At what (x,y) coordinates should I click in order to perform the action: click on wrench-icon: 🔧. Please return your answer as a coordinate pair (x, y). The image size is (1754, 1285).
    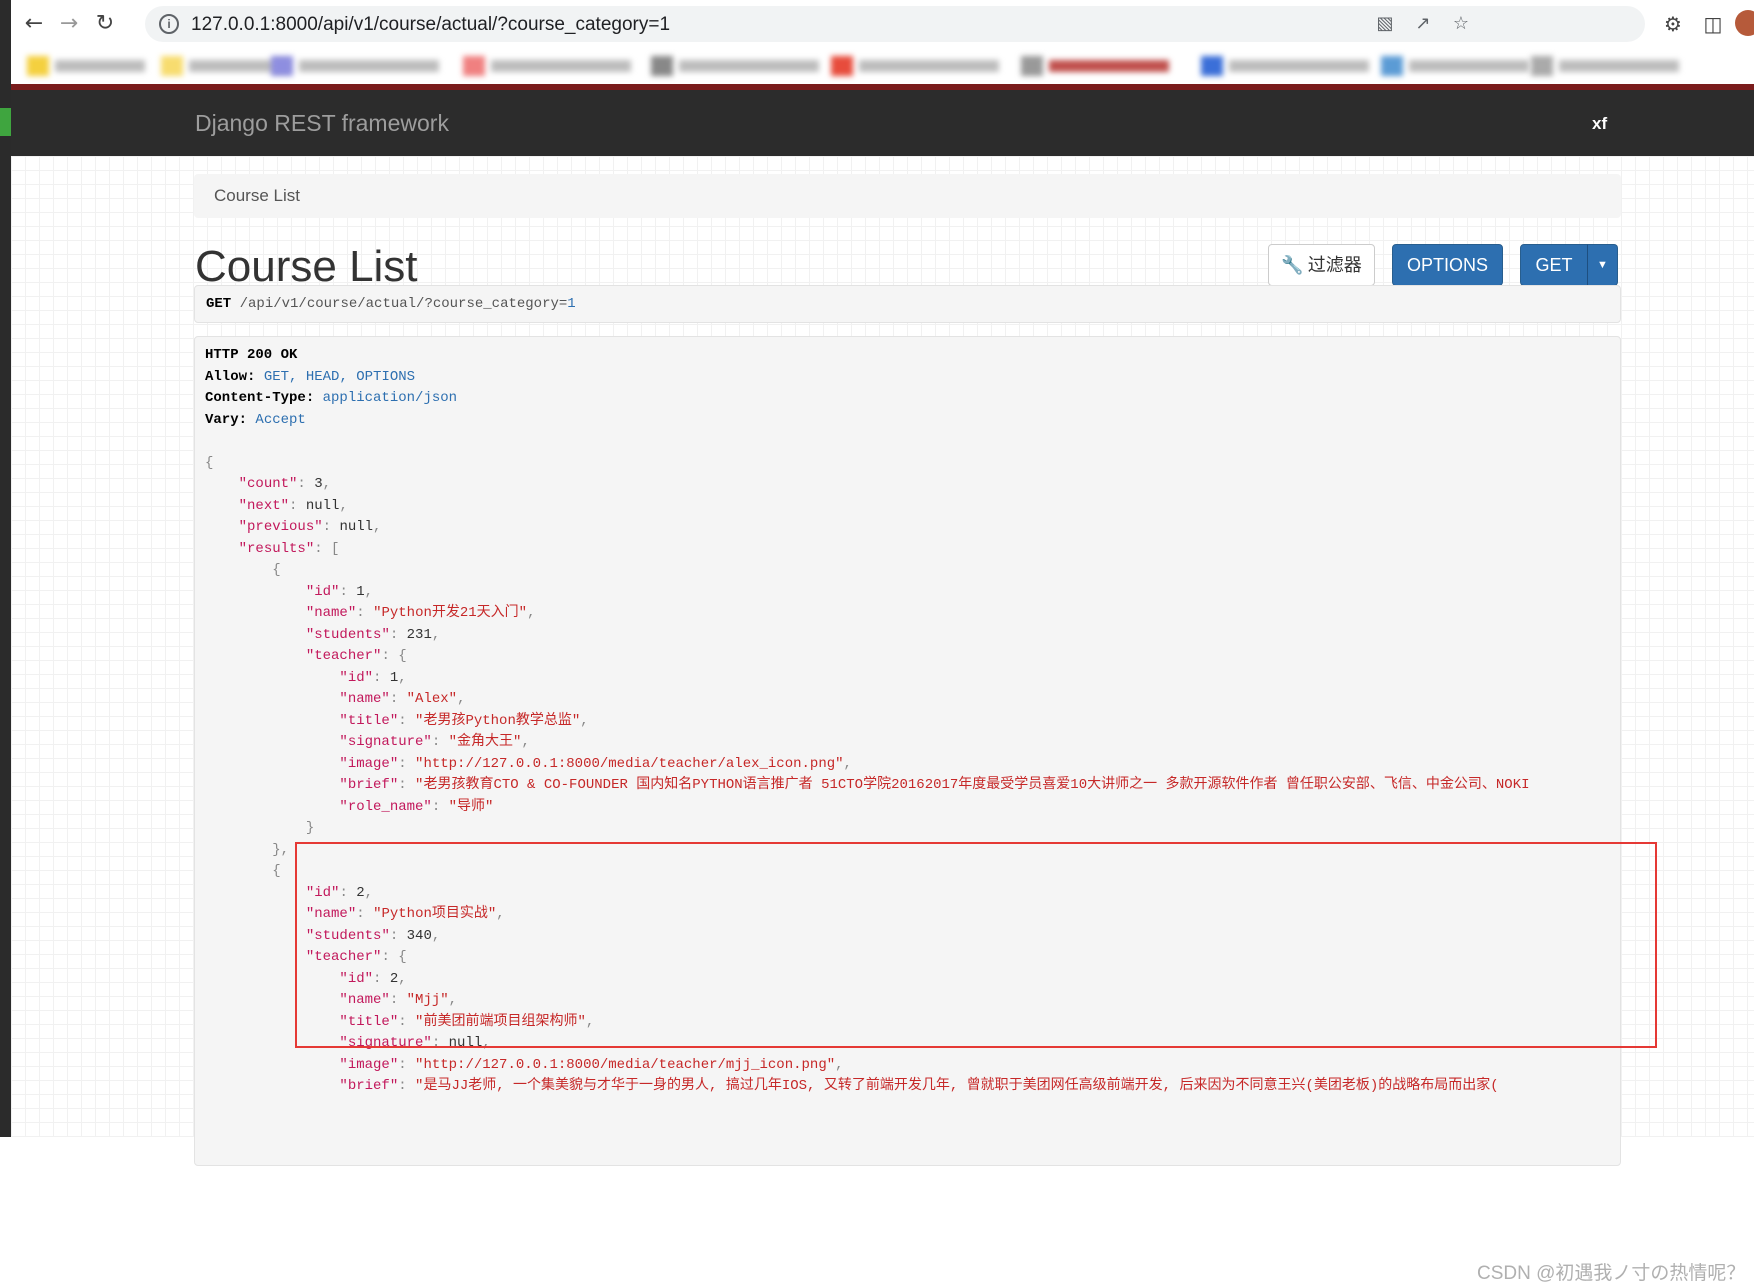
    Looking at the image, I should click on (1292, 265).